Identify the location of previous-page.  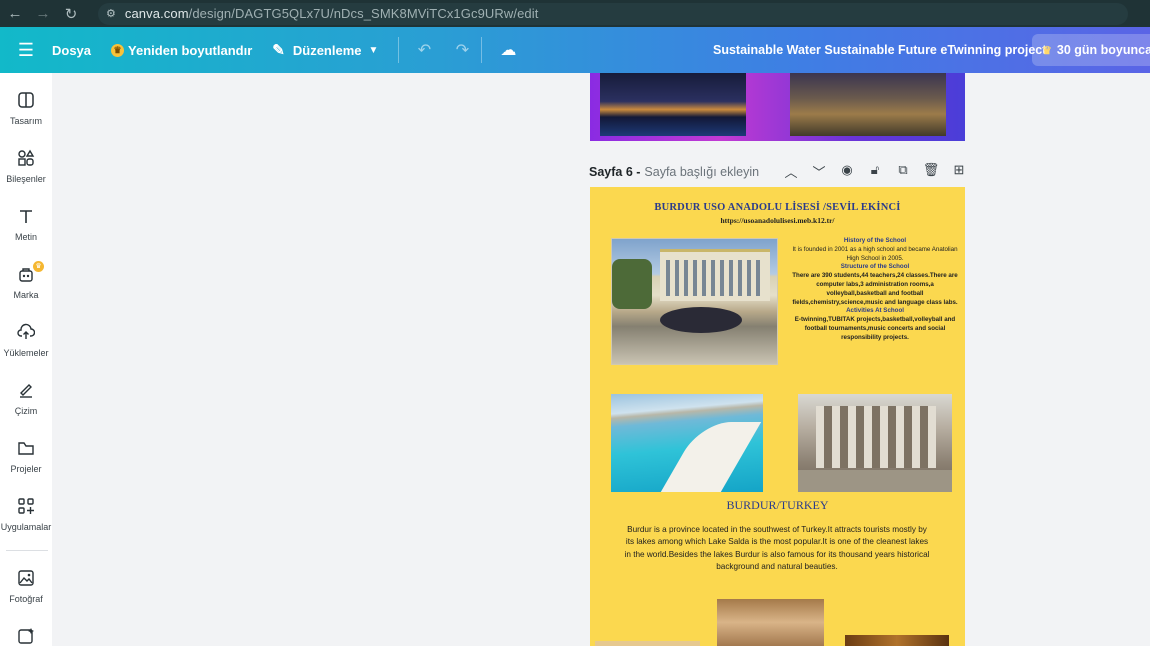
(777, 107).